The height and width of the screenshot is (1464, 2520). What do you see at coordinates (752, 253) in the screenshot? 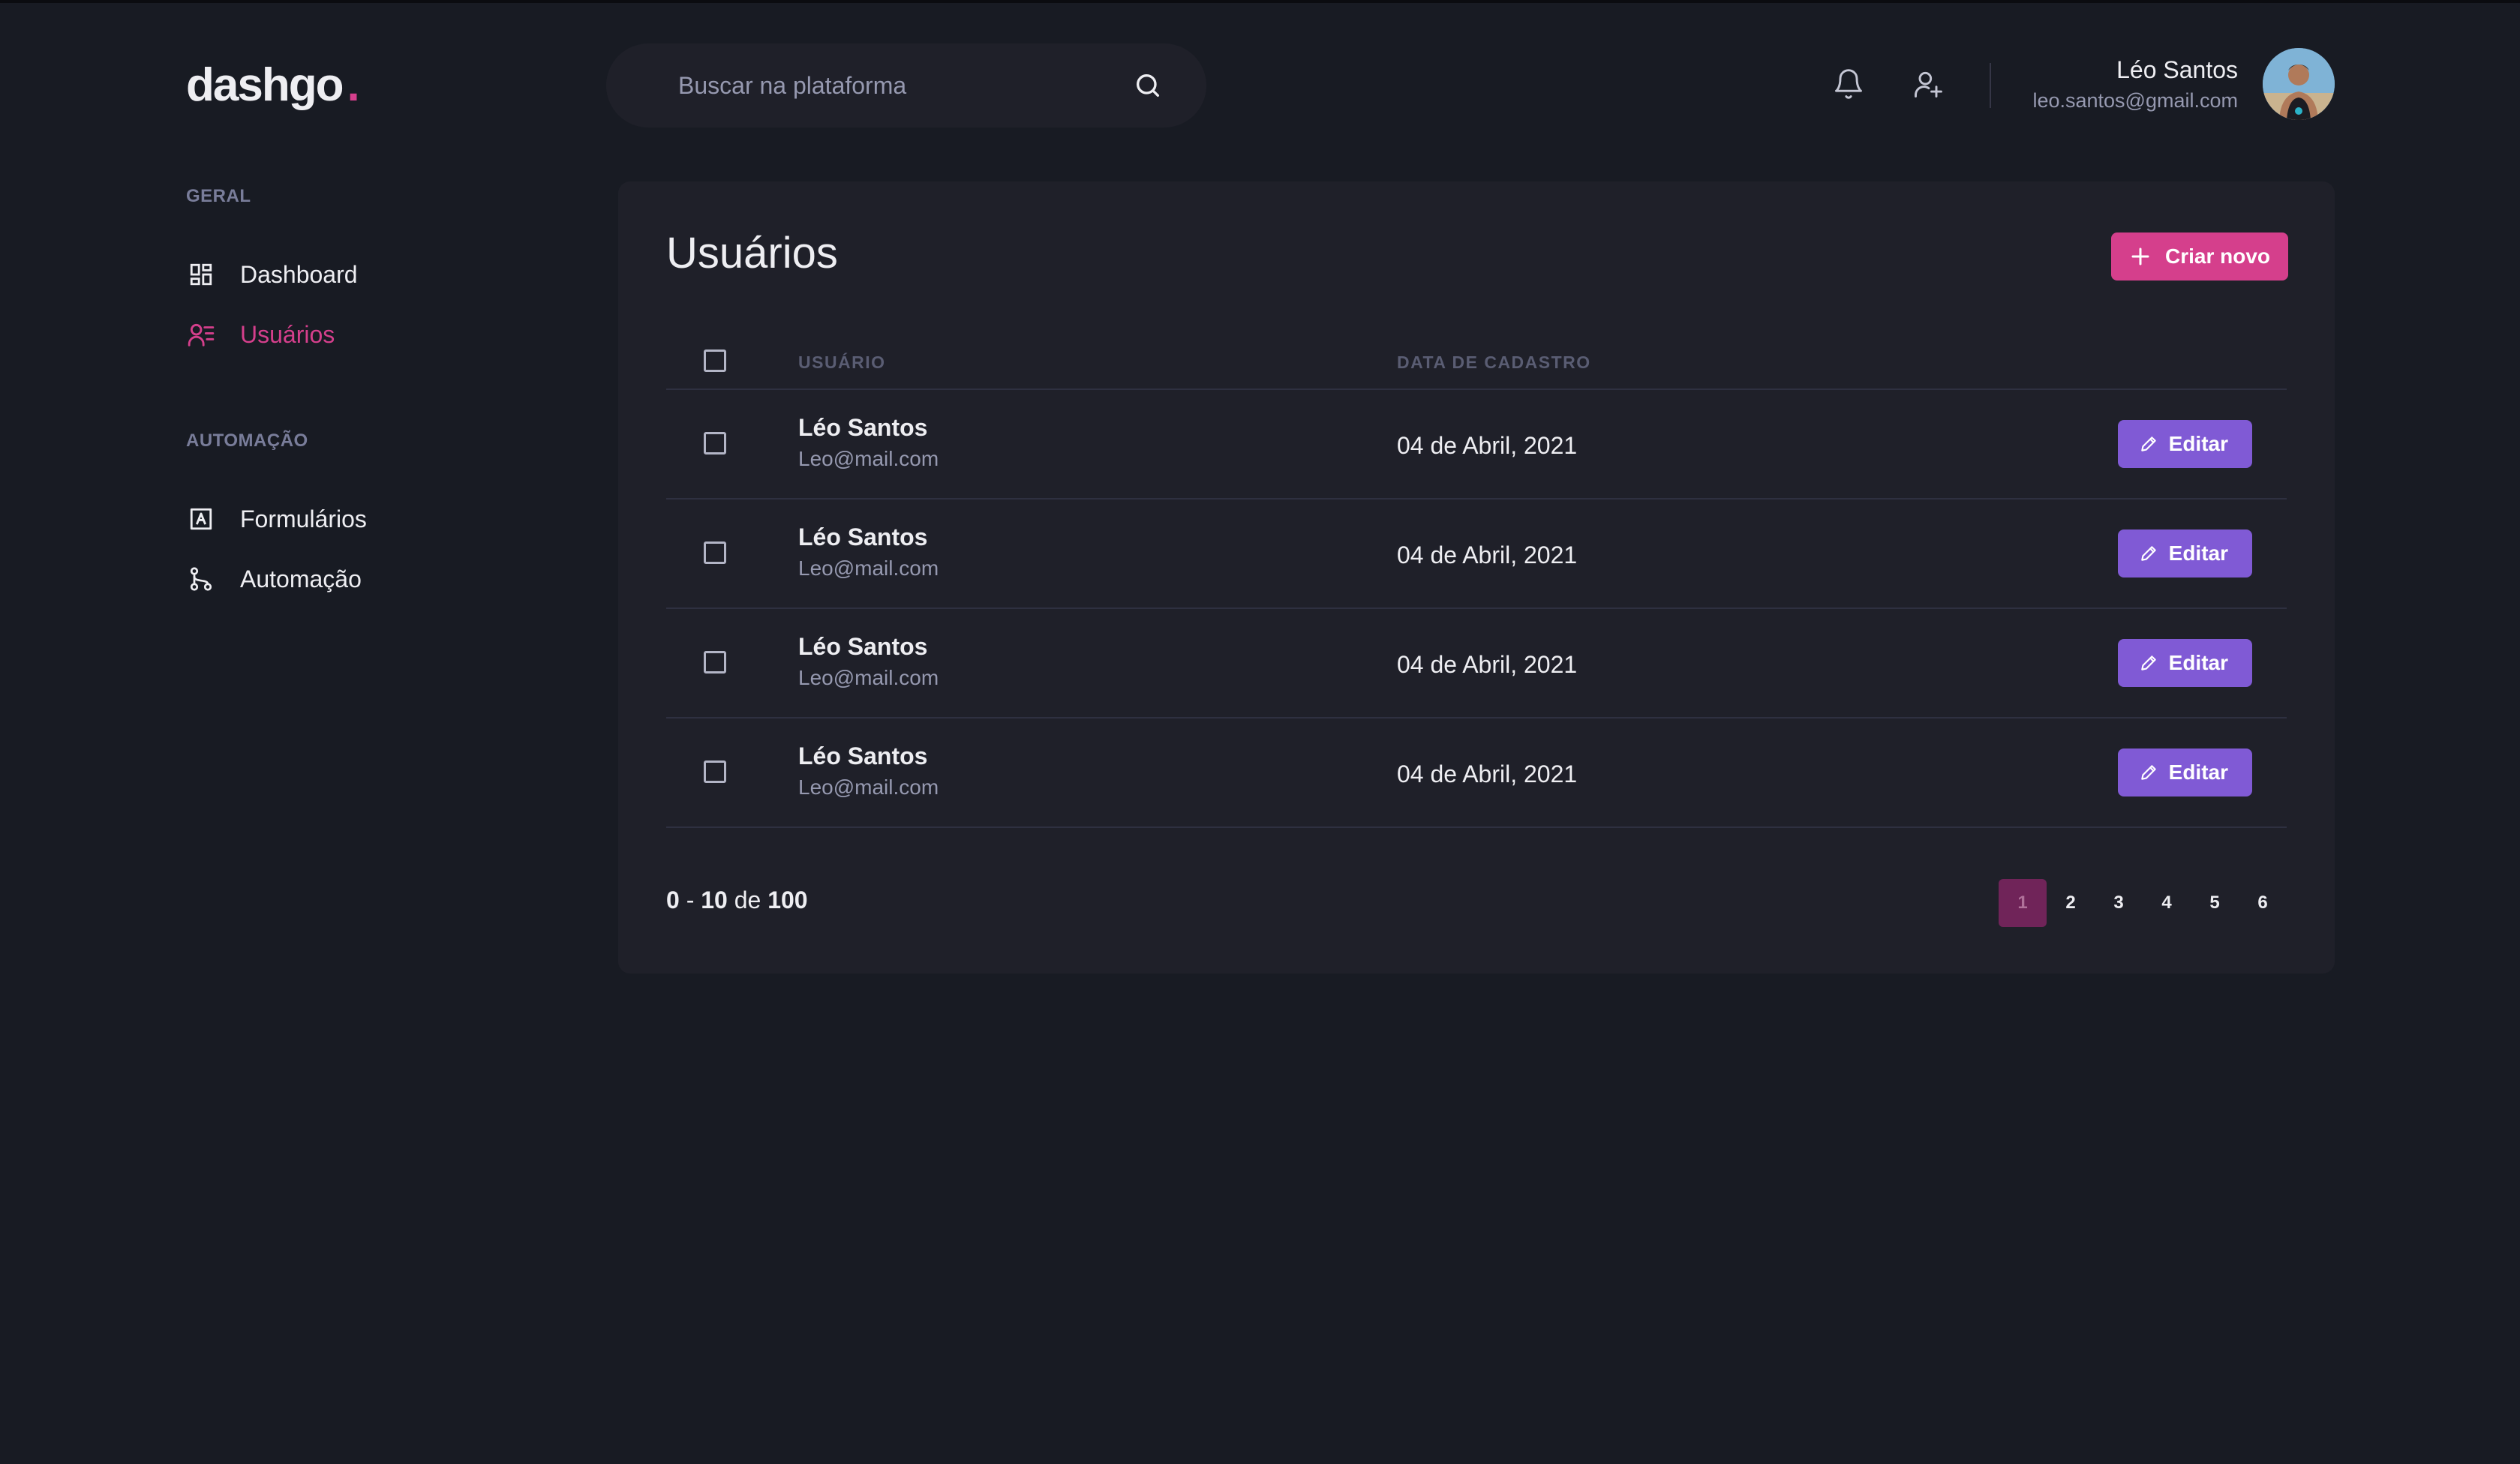
I see `page-title: Usuários` at bounding box center [752, 253].